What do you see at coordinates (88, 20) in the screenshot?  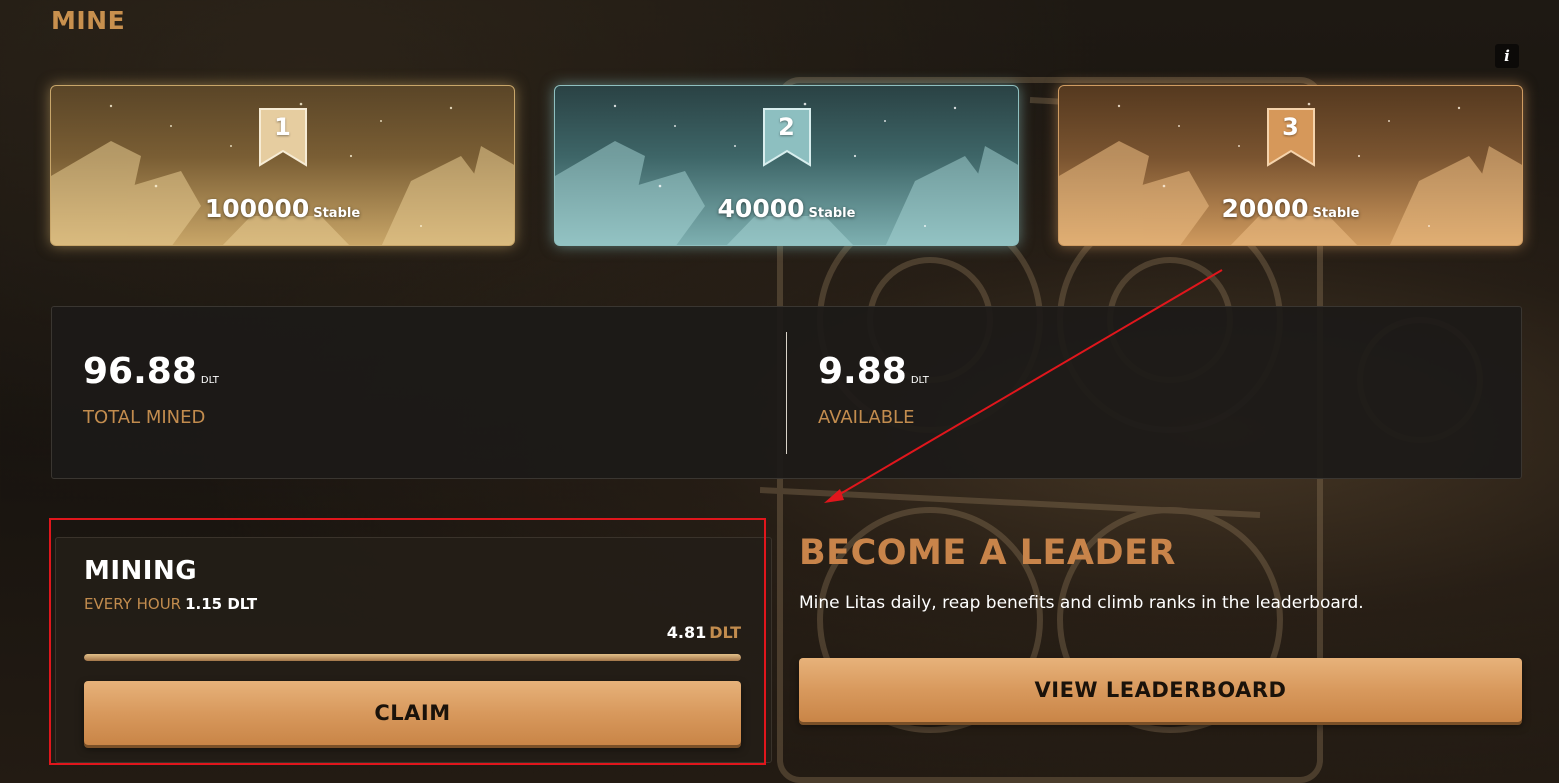 I see `page-title: MINE` at bounding box center [88, 20].